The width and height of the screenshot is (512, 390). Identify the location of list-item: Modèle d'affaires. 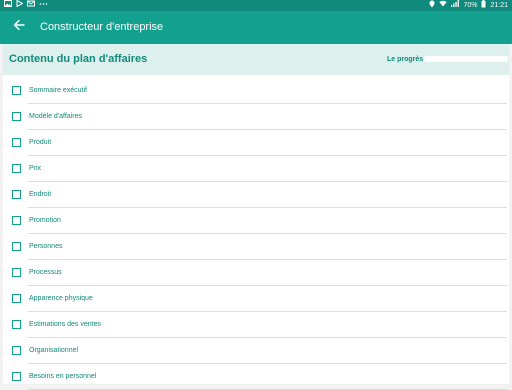
(256, 117).